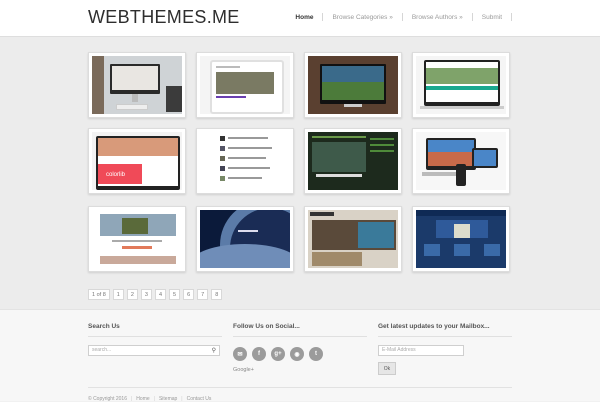  I want to click on page-link: 1, so click(118, 294).